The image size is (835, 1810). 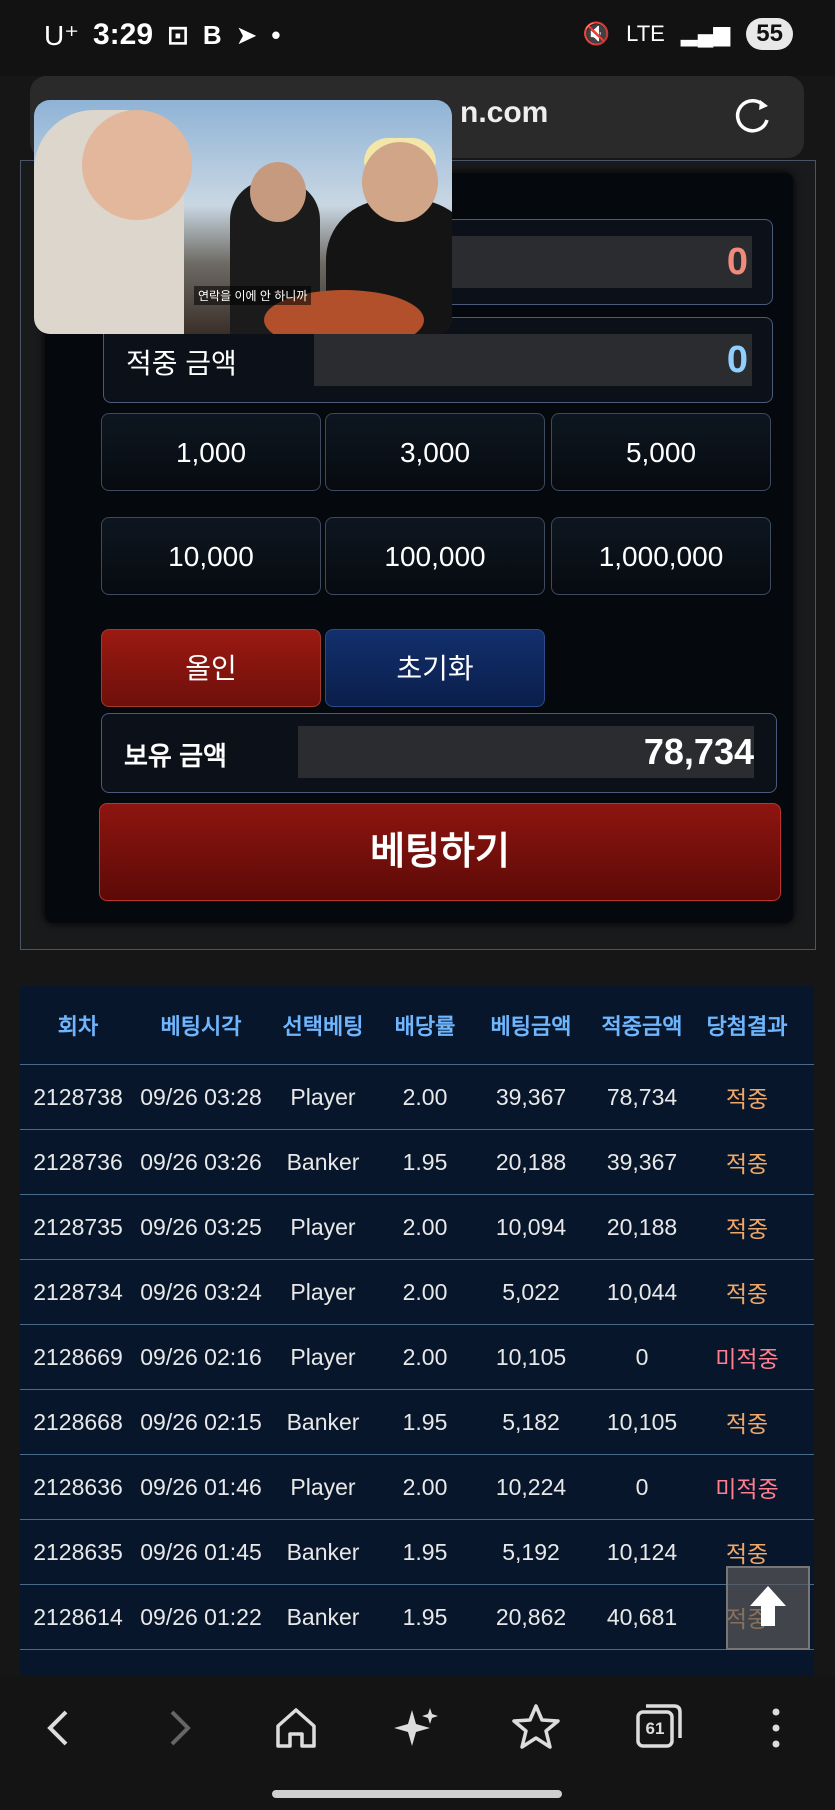 What do you see at coordinates (201, 1161) in the screenshot?
I see `bet-time-cell: 09/26 03:26` at bounding box center [201, 1161].